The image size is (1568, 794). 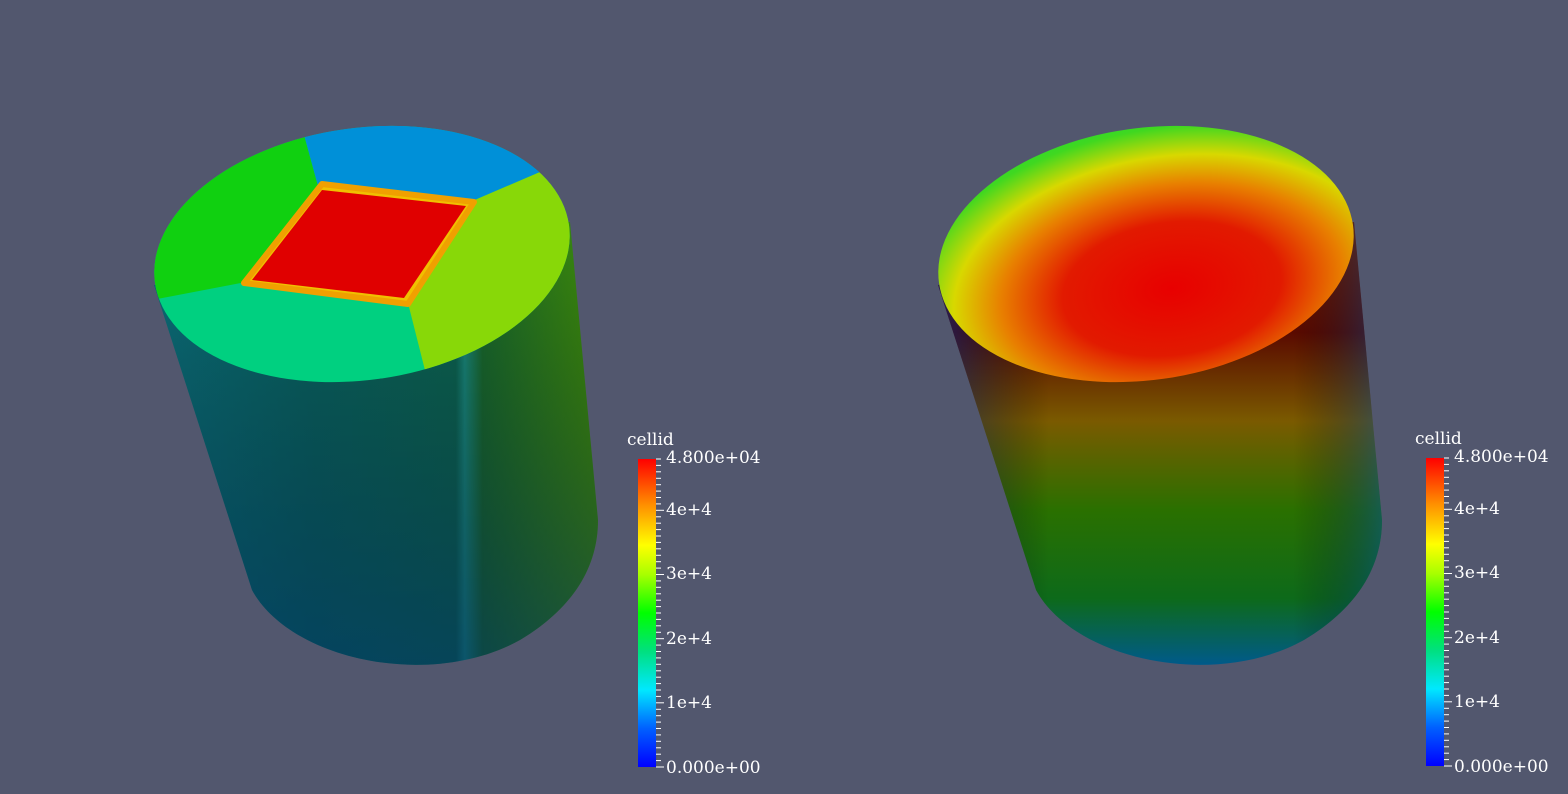 I want to click on right-legend-tick: 2e+4, so click(x=1477, y=638).